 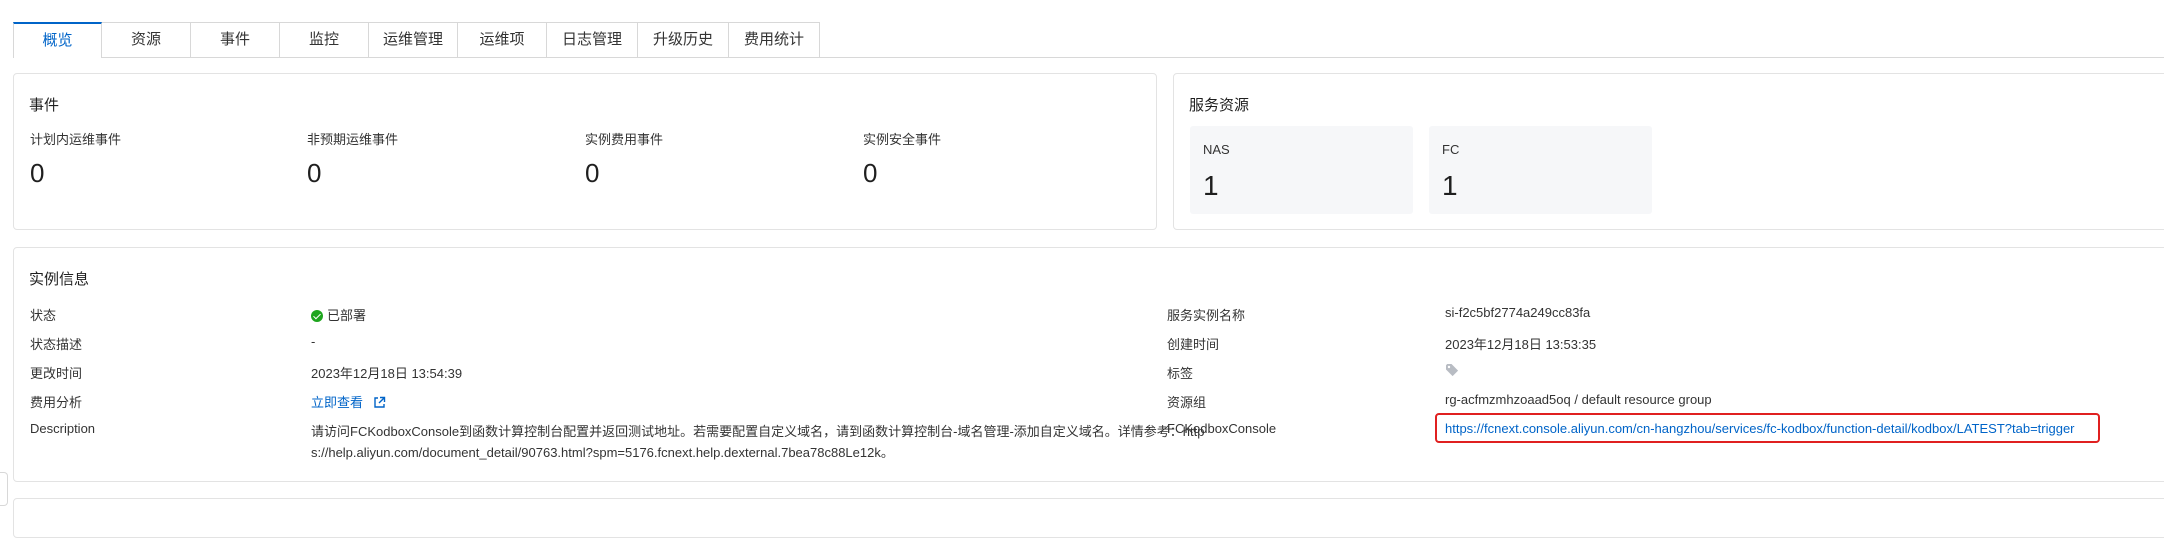 I want to click on highlight-box, so click(x=1767, y=428).